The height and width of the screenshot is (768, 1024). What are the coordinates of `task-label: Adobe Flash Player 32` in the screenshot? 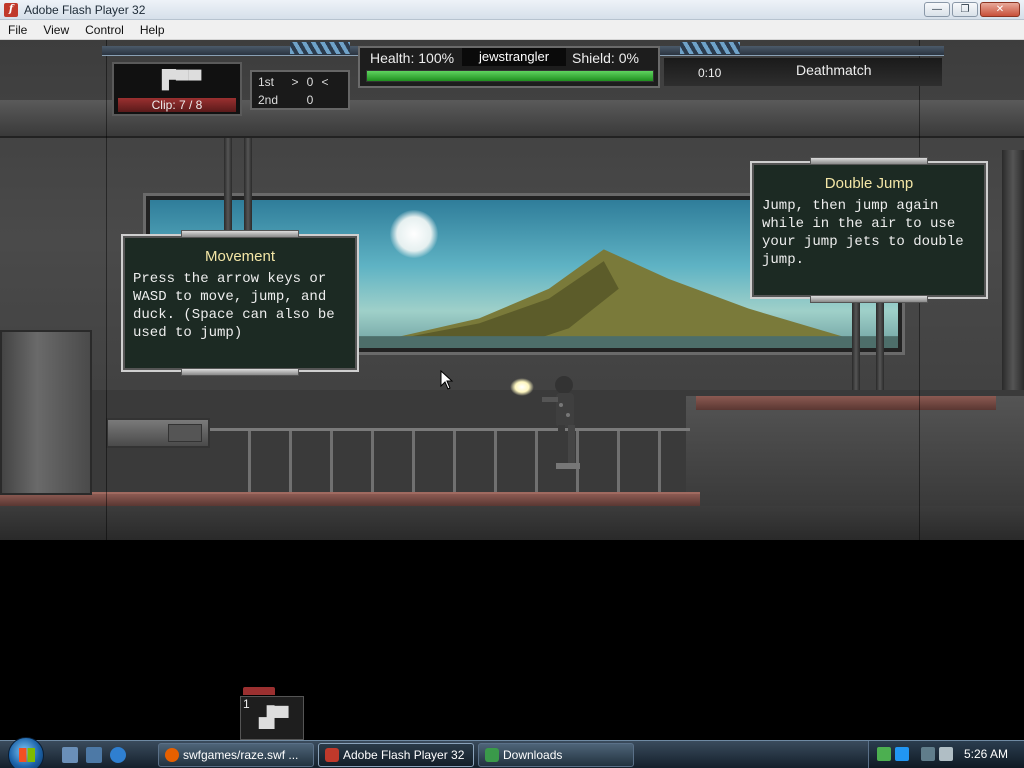 It's located at (404, 755).